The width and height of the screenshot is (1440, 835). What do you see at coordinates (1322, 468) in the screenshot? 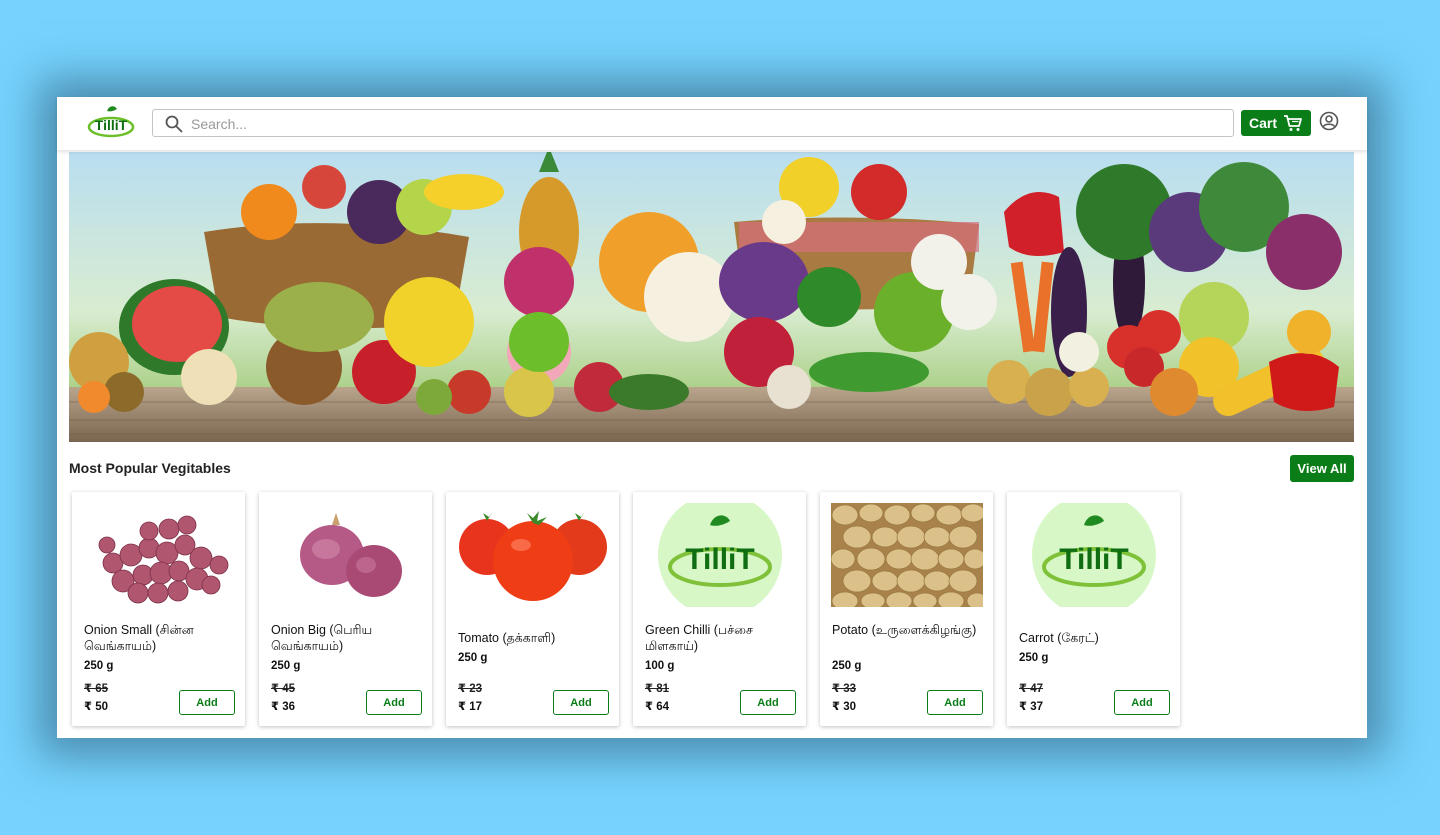
I see `view-all-button: View All` at bounding box center [1322, 468].